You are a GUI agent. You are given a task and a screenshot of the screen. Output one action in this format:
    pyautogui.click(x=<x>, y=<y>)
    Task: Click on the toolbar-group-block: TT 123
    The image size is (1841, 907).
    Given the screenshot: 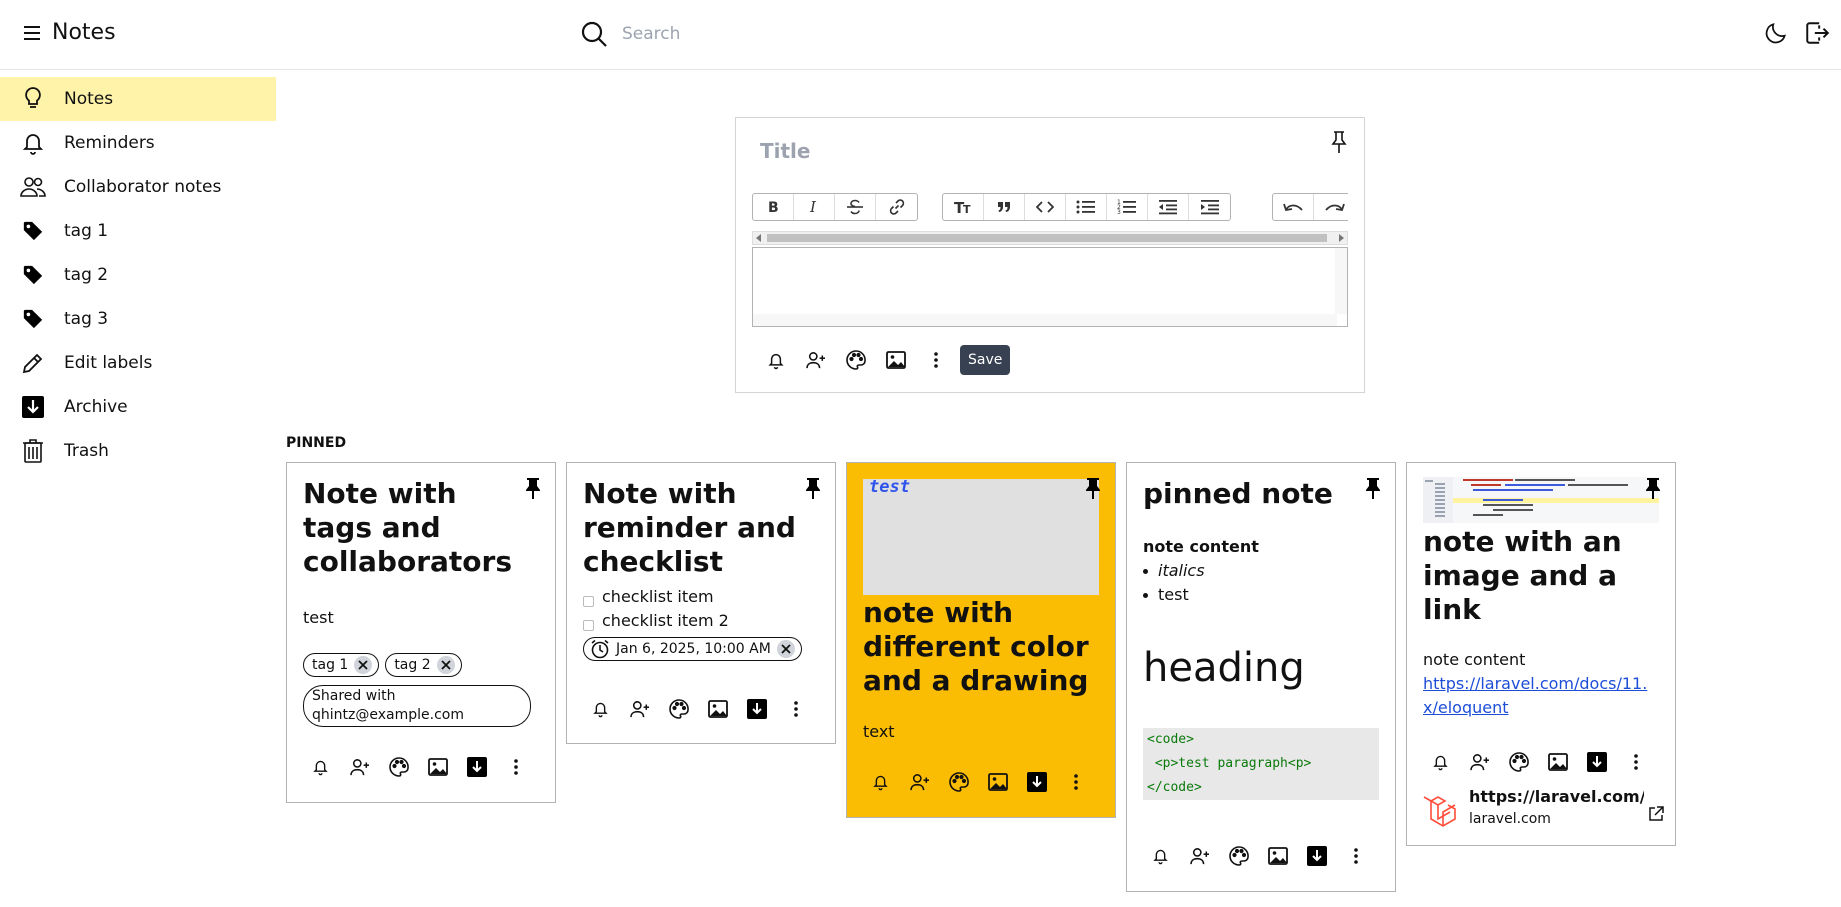 What is the action you would take?
    pyautogui.click(x=1086, y=207)
    